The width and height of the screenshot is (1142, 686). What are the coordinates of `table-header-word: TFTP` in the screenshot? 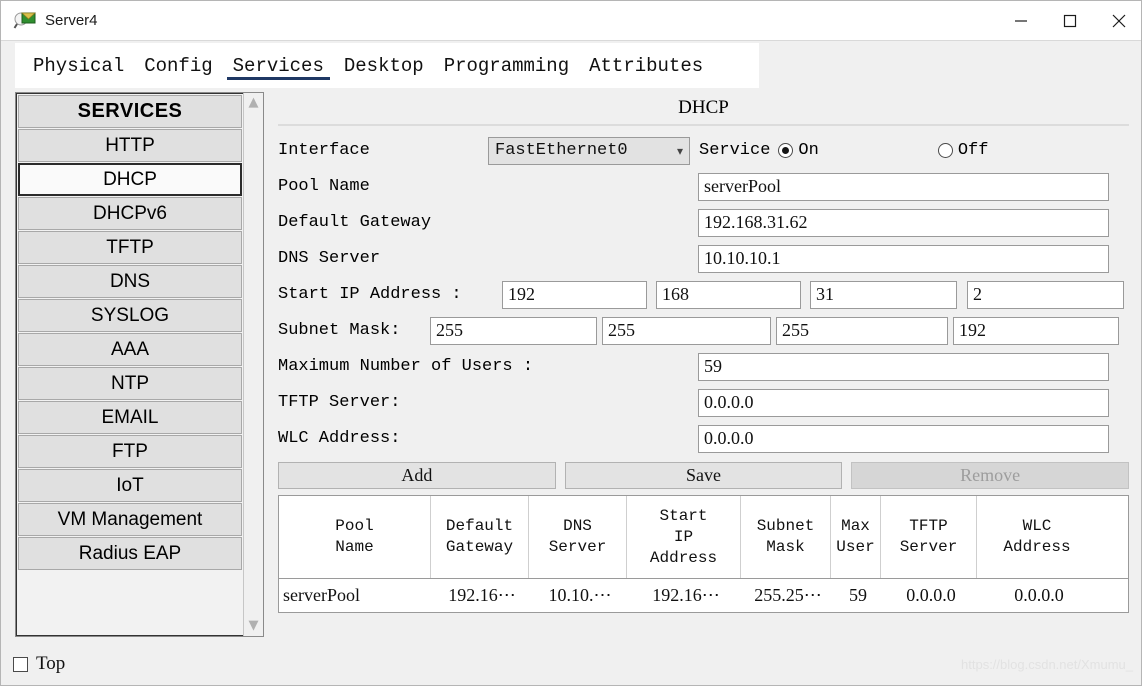 It's located at (928, 526).